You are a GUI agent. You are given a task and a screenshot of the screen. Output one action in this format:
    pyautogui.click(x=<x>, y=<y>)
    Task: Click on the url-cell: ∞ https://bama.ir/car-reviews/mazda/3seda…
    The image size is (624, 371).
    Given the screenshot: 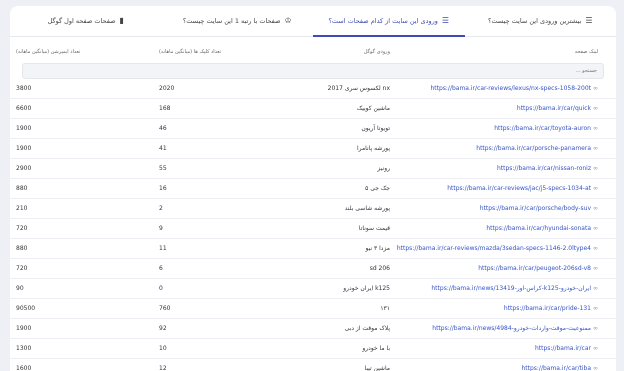 What is the action you would take?
    pyautogui.click(x=506, y=248)
    